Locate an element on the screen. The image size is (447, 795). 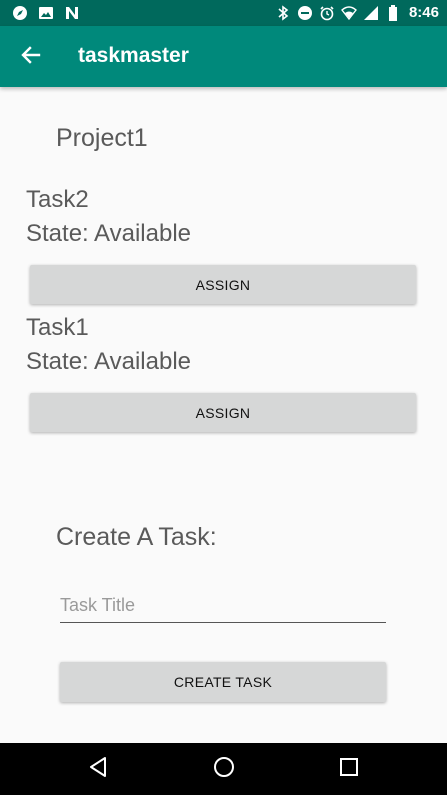
status-bar-system: 8:46 is located at coordinates (357, 12).